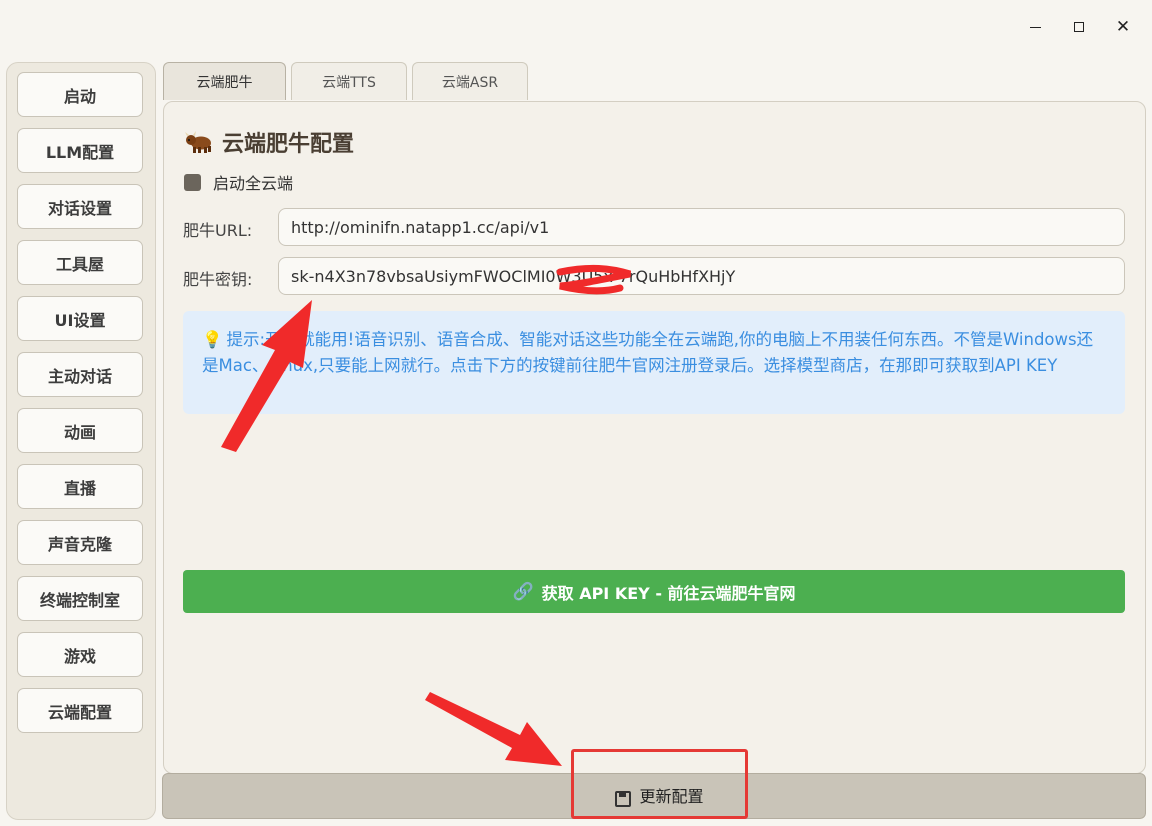 The width and height of the screenshot is (1152, 826). I want to click on page-title-text: 云端肥牛配置, so click(288, 144).